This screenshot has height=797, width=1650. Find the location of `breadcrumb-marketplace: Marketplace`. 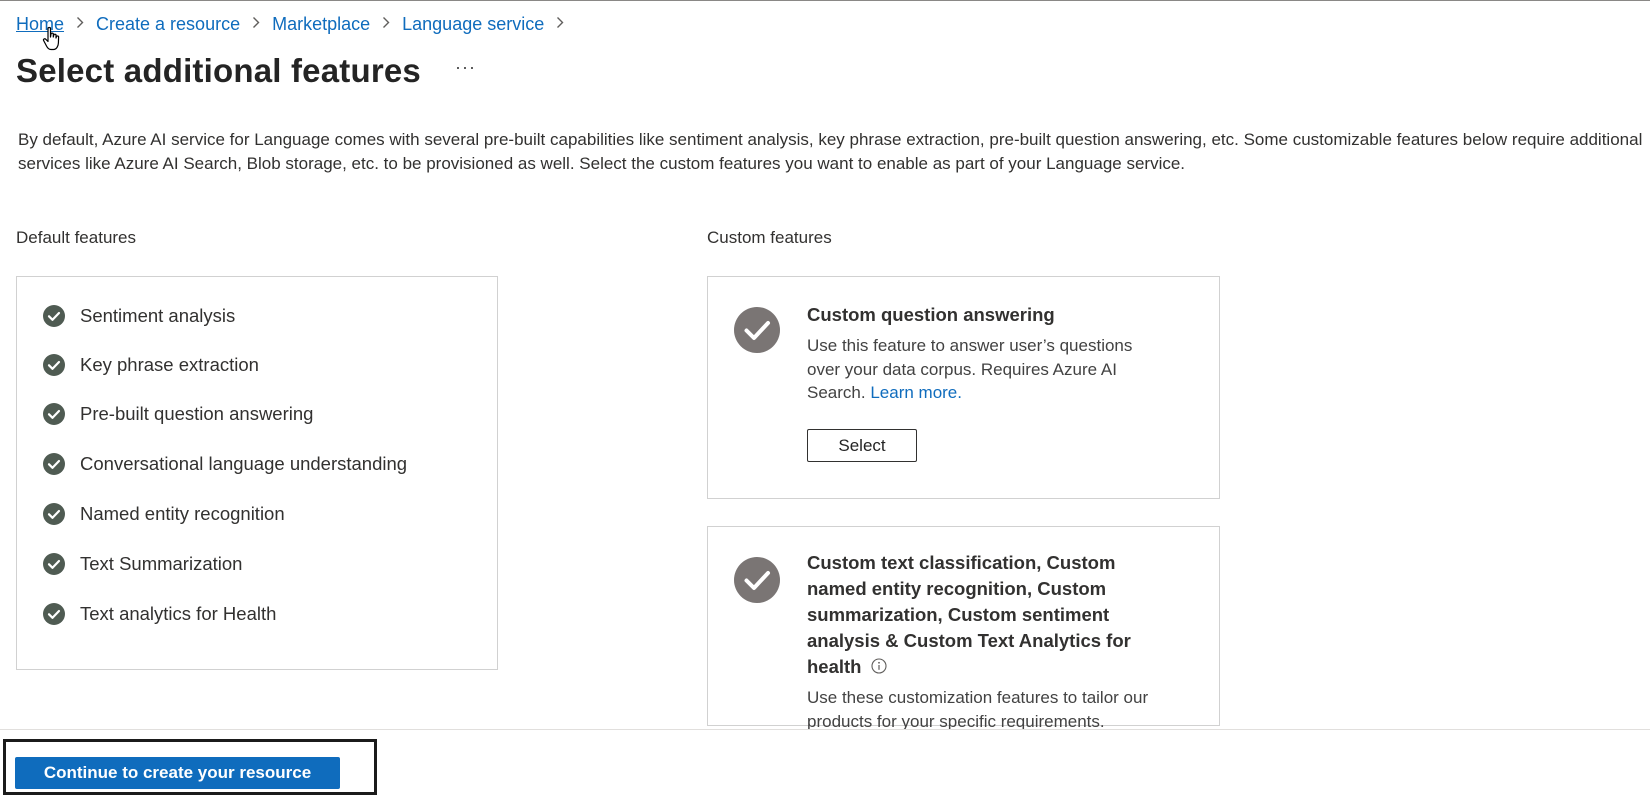

breadcrumb-marketplace: Marketplace is located at coordinates (321, 24).